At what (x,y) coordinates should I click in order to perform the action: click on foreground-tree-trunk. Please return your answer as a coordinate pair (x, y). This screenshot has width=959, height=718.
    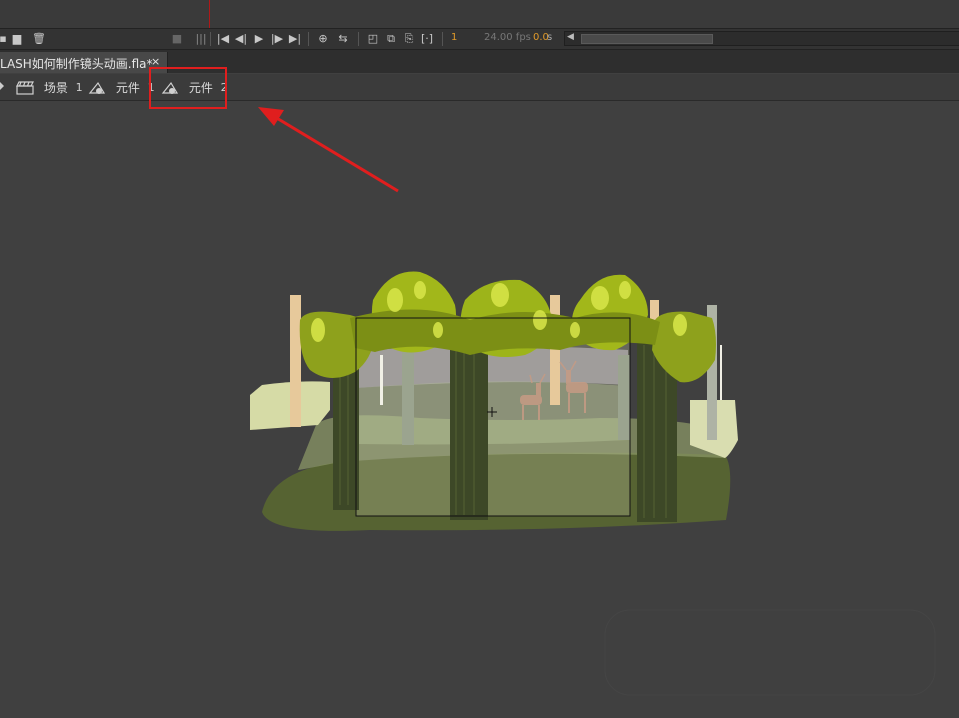
    Looking at the image, I should click on (346, 435).